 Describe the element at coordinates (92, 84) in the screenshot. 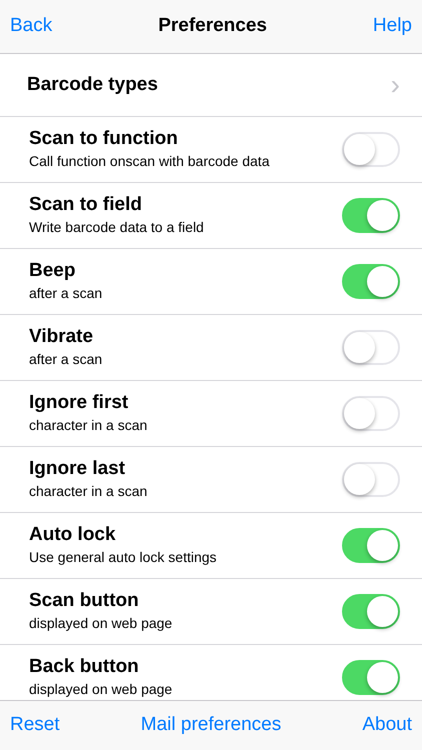

I see `row-label: Barcode types` at that location.